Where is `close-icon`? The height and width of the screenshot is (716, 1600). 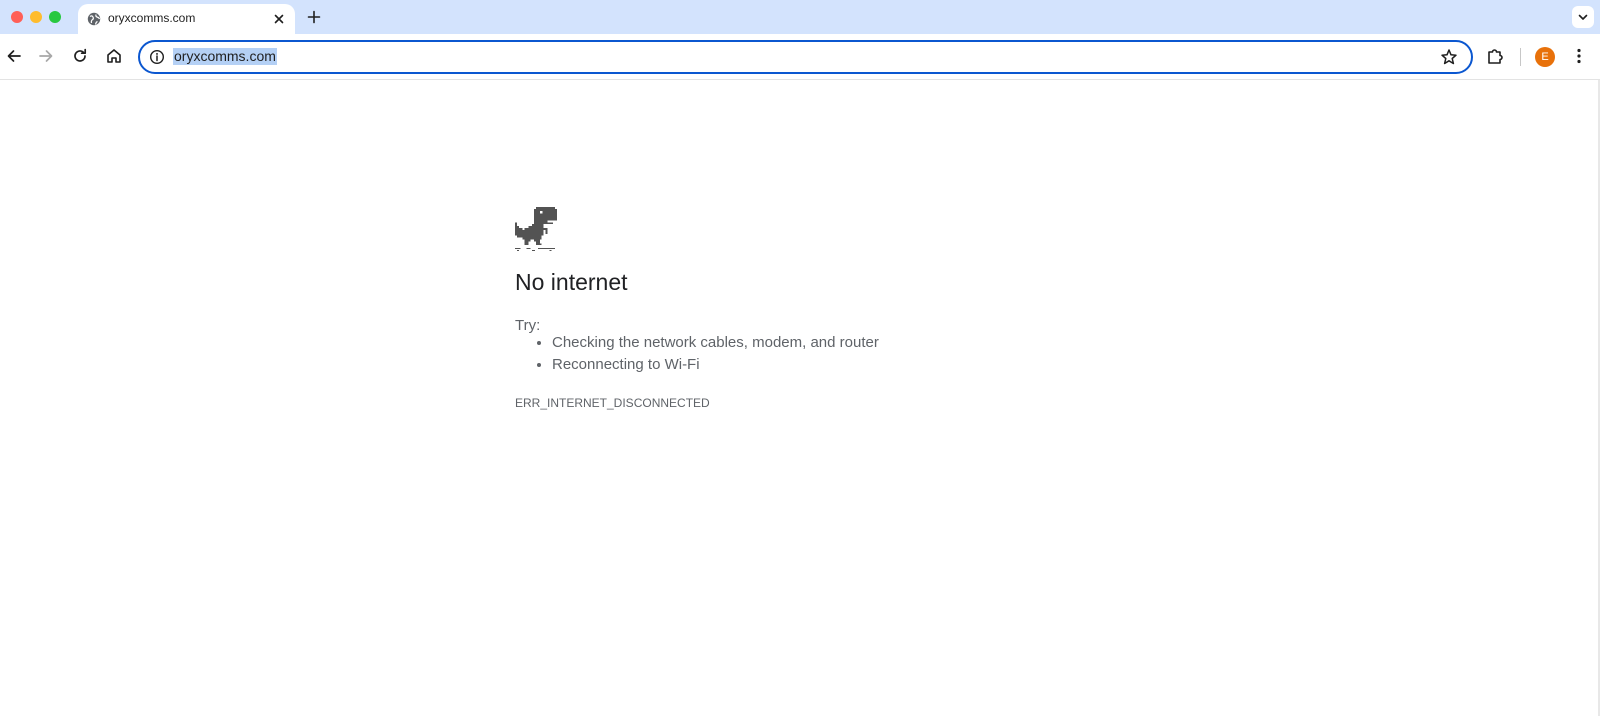 close-icon is located at coordinates (279, 19).